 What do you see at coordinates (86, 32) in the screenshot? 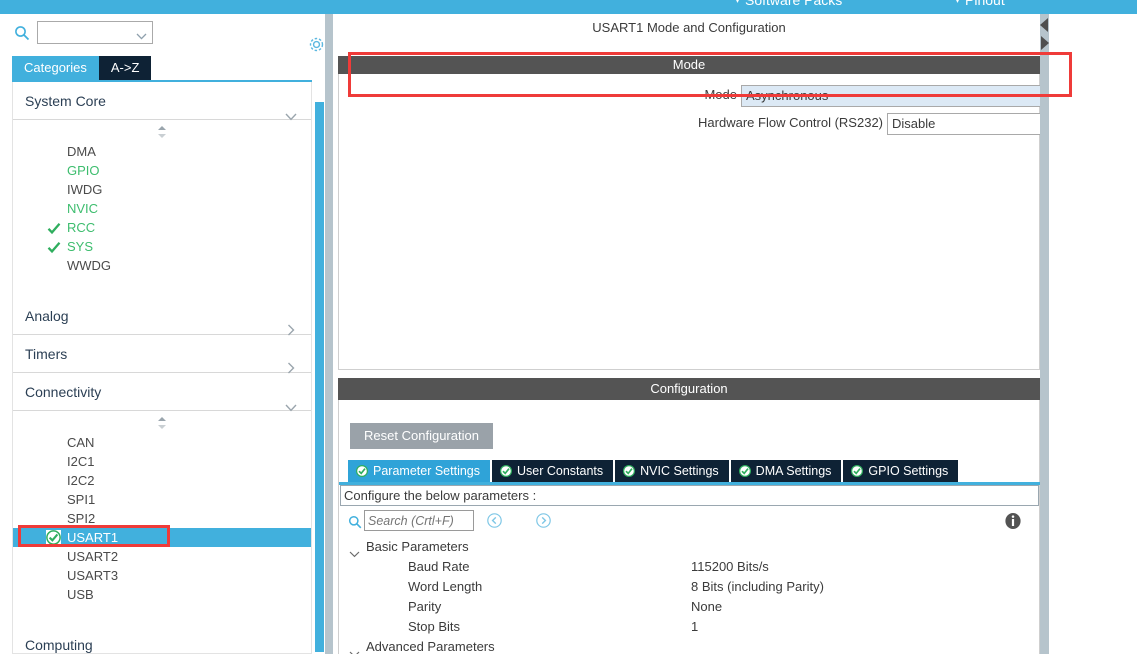
I see `sidebar-search-input` at bounding box center [86, 32].